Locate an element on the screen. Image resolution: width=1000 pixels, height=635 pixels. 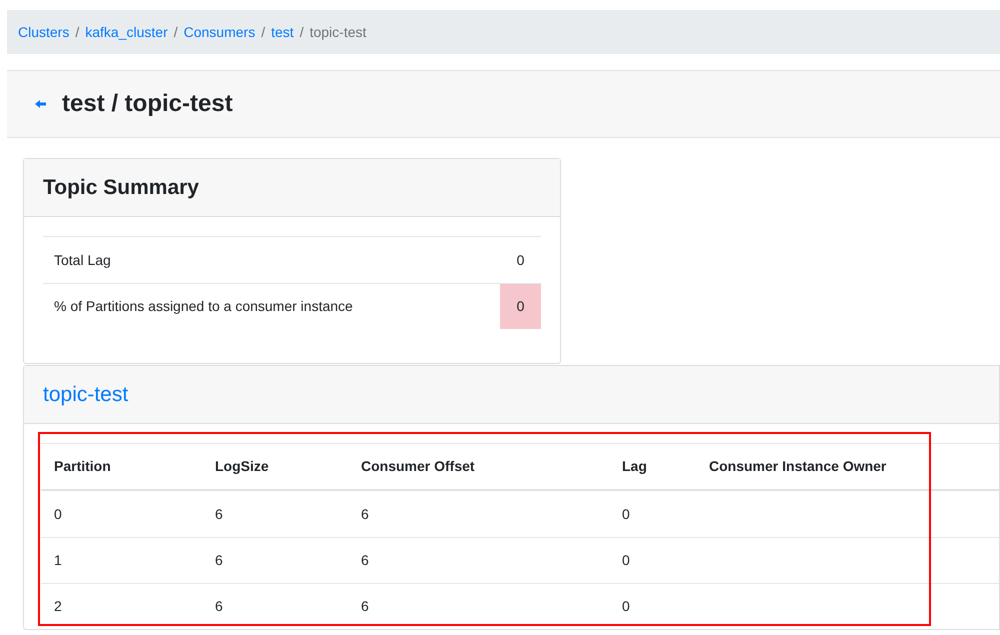
summary-label: % of Partitions assigned to a consumer instance is located at coordinates (203, 306).